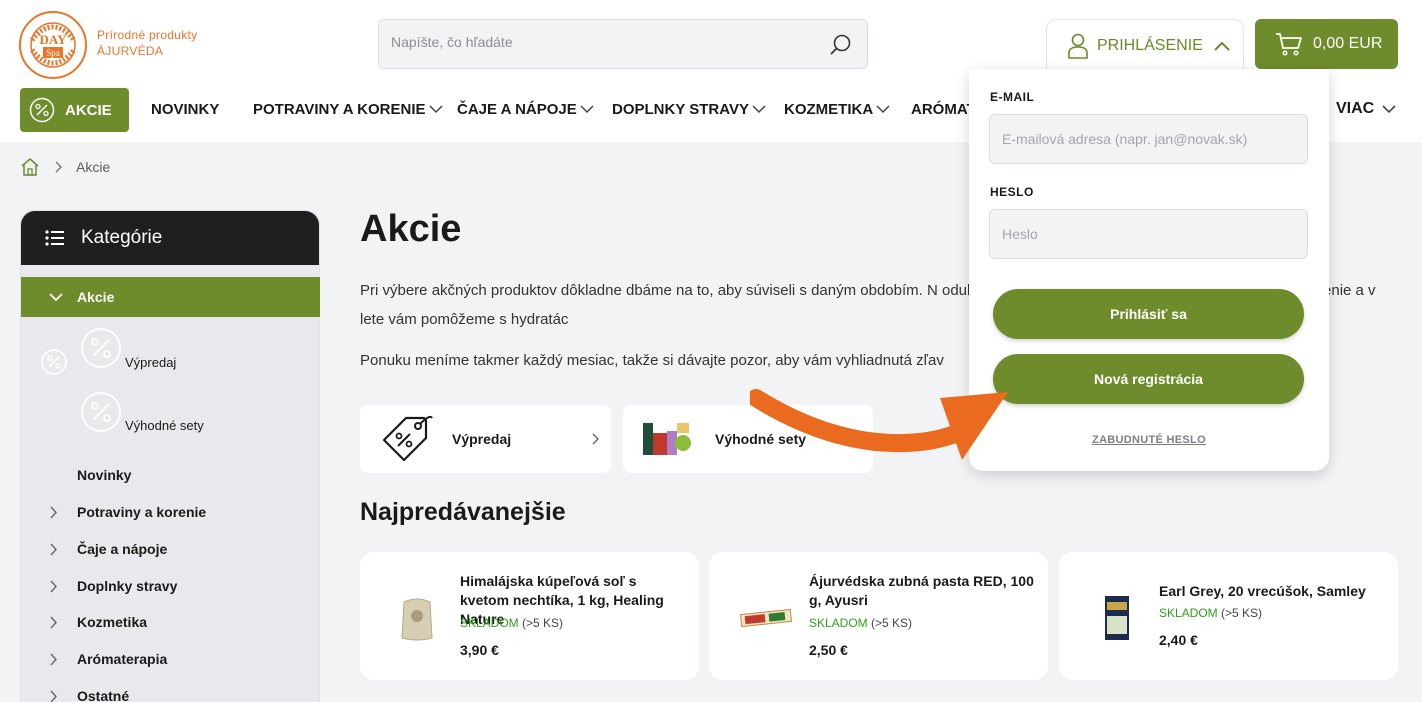 This screenshot has height=702, width=1422. Describe the element at coordinates (348, 109) in the screenshot. I see `nav-item-potraviny: POTRAVINY A KORENIE` at that location.